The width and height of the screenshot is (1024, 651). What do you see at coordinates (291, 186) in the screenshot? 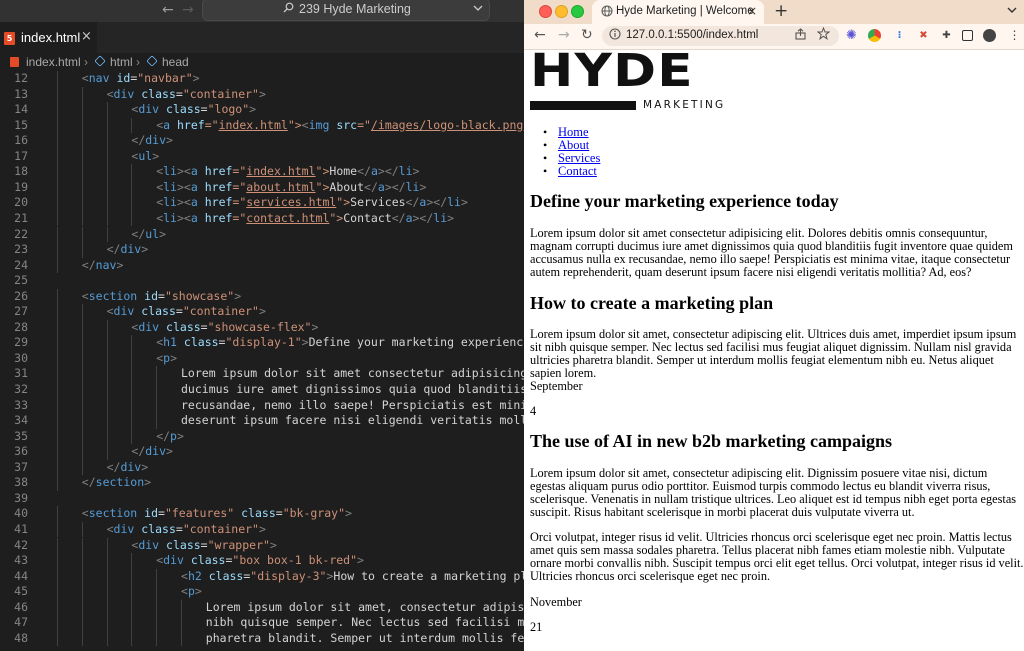
I see `code-text: <li><a href="about.html">About</a></li>` at bounding box center [291, 186].